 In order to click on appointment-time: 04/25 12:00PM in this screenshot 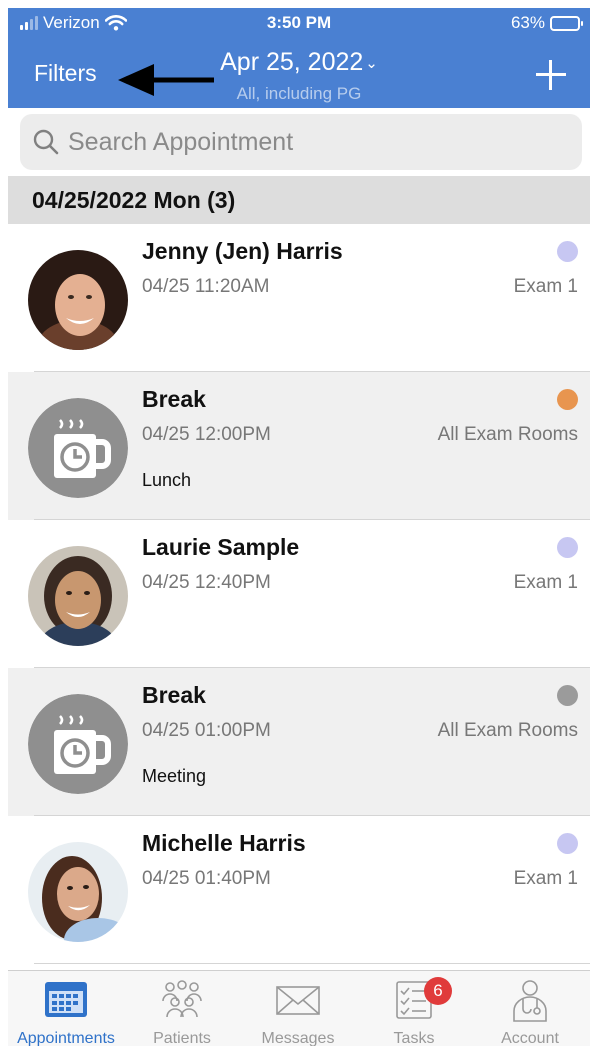, I will do `click(206, 434)`.